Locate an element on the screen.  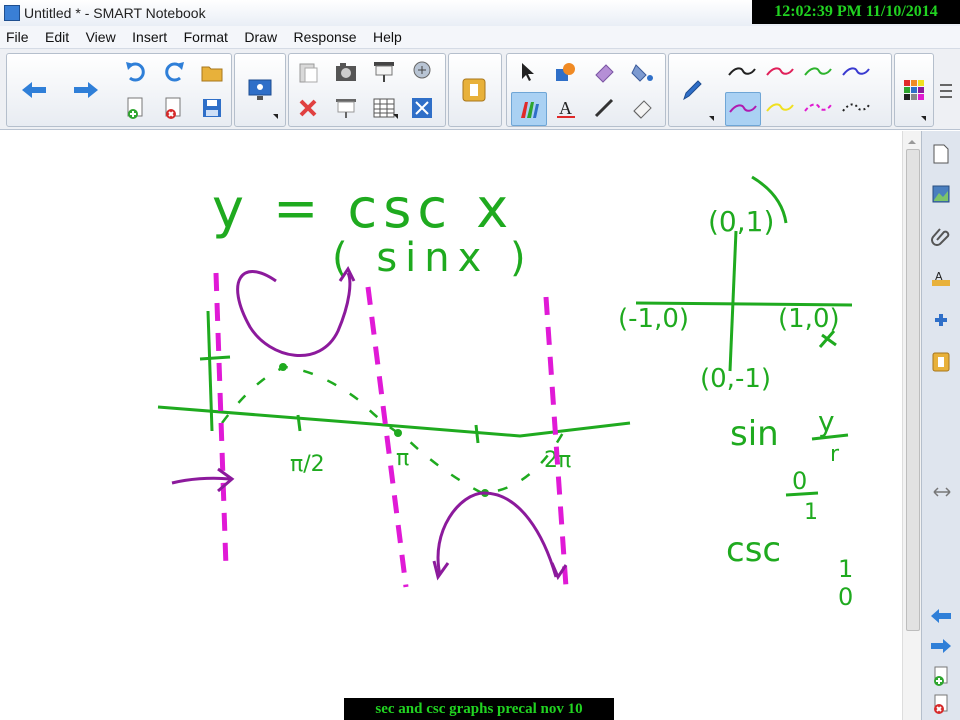
properties-icon: A is located at coordinates (941, 278).